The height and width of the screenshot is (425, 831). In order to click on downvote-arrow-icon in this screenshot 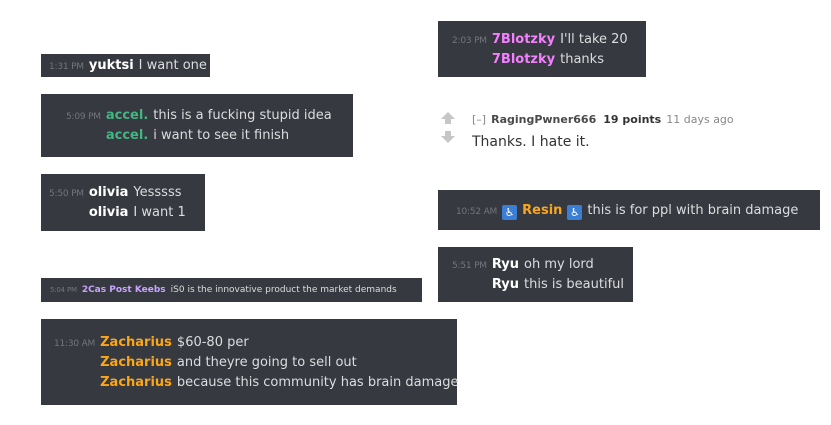, I will do `click(448, 137)`.